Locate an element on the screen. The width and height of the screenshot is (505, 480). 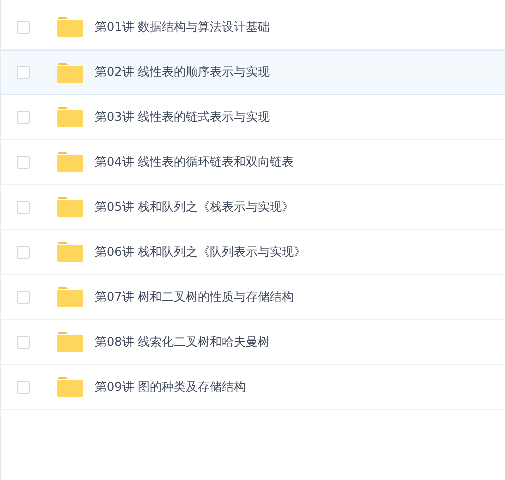
file-row: 第08讲 线索化二叉树和哈夫曼树 is located at coordinates (253, 342).